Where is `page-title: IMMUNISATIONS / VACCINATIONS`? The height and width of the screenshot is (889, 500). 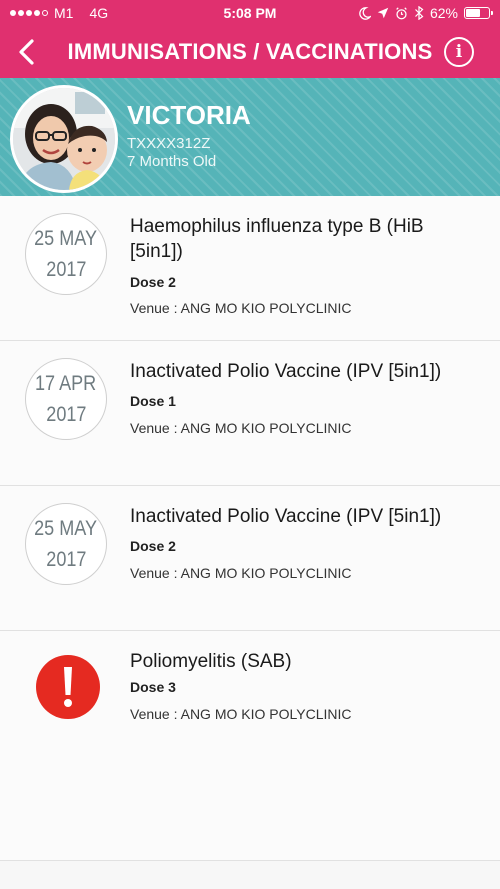 page-title: IMMUNISATIONS / VACCINATIONS is located at coordinates (250, 51).